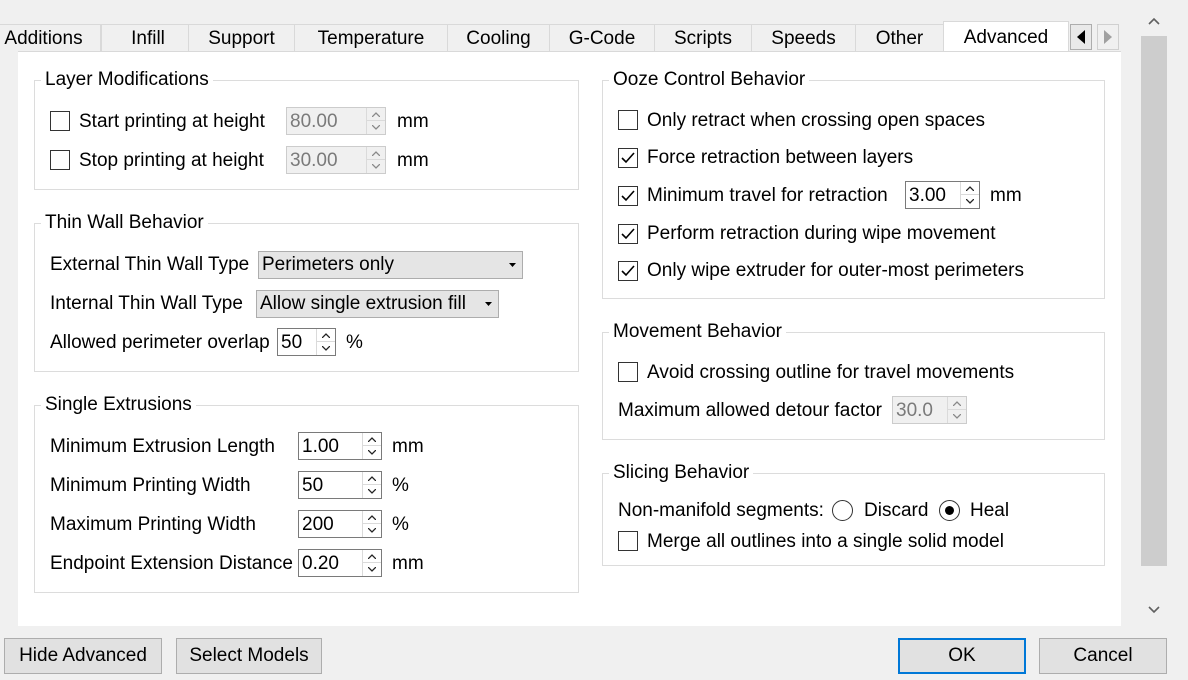  I want to click on scroll-up-button, so click(1154, 21).